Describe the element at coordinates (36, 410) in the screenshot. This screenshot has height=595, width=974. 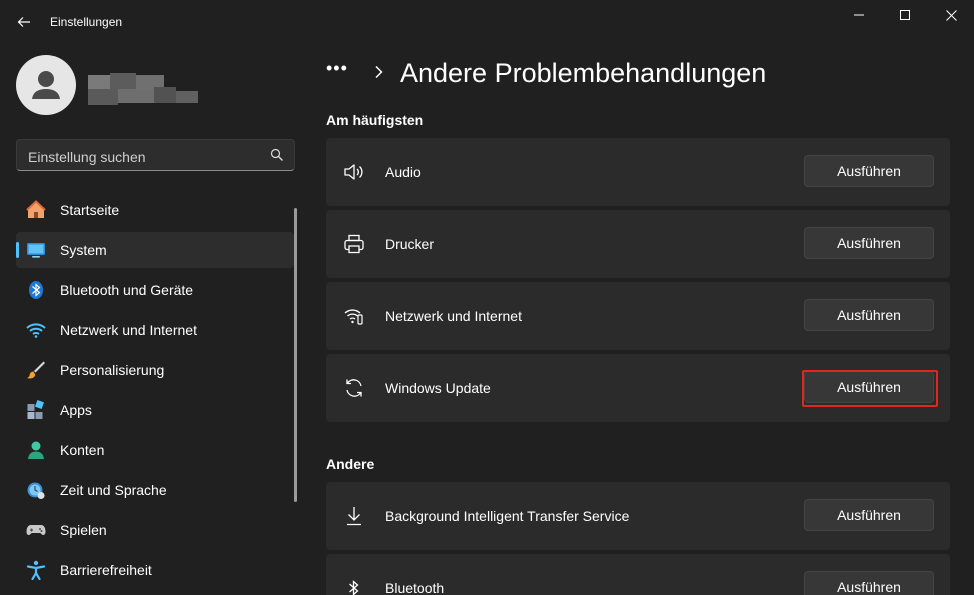
I see `apps-icon` at that location.